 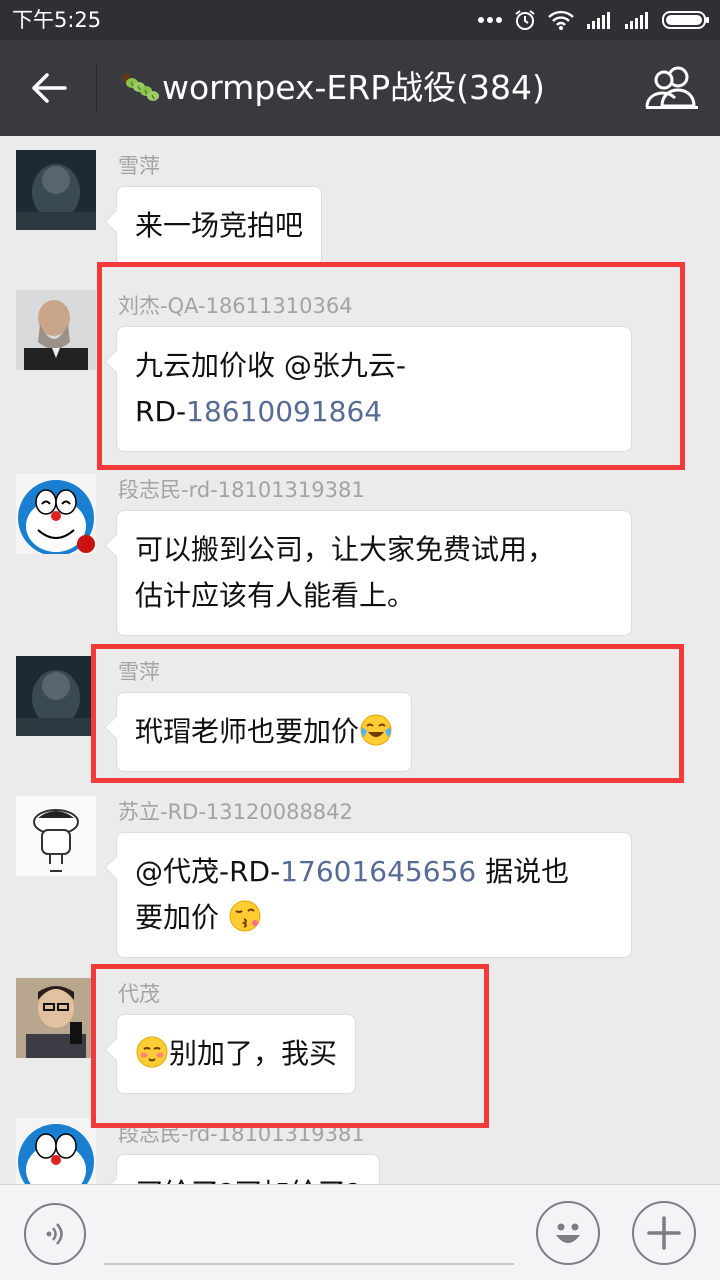 I want to click on group-members-button, so click(x=672, y=88).